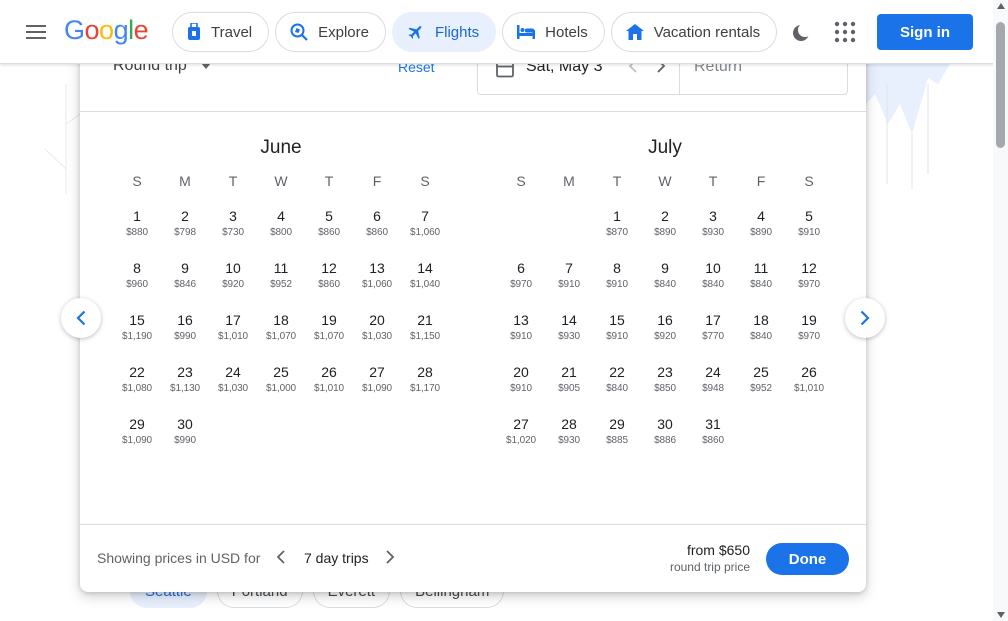  Describe the element at coordinates (809, 226) in the screenshot. I see `calendar-day: 5 $910` at that location.